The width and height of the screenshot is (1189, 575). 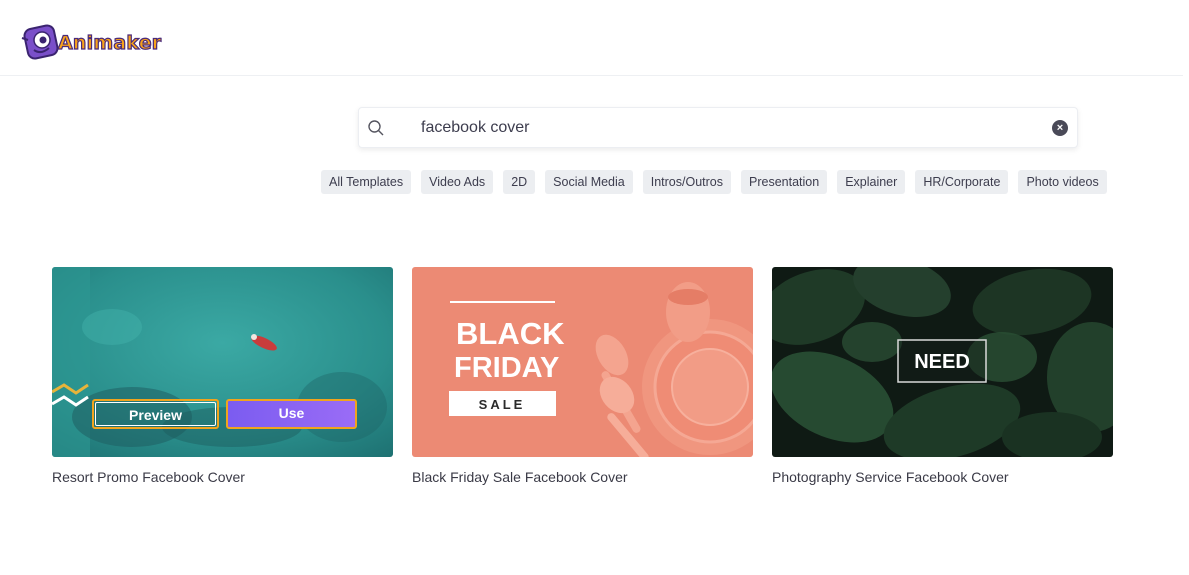 I want to click on template-thumbnail: NEED, so click(x=942, y=362).